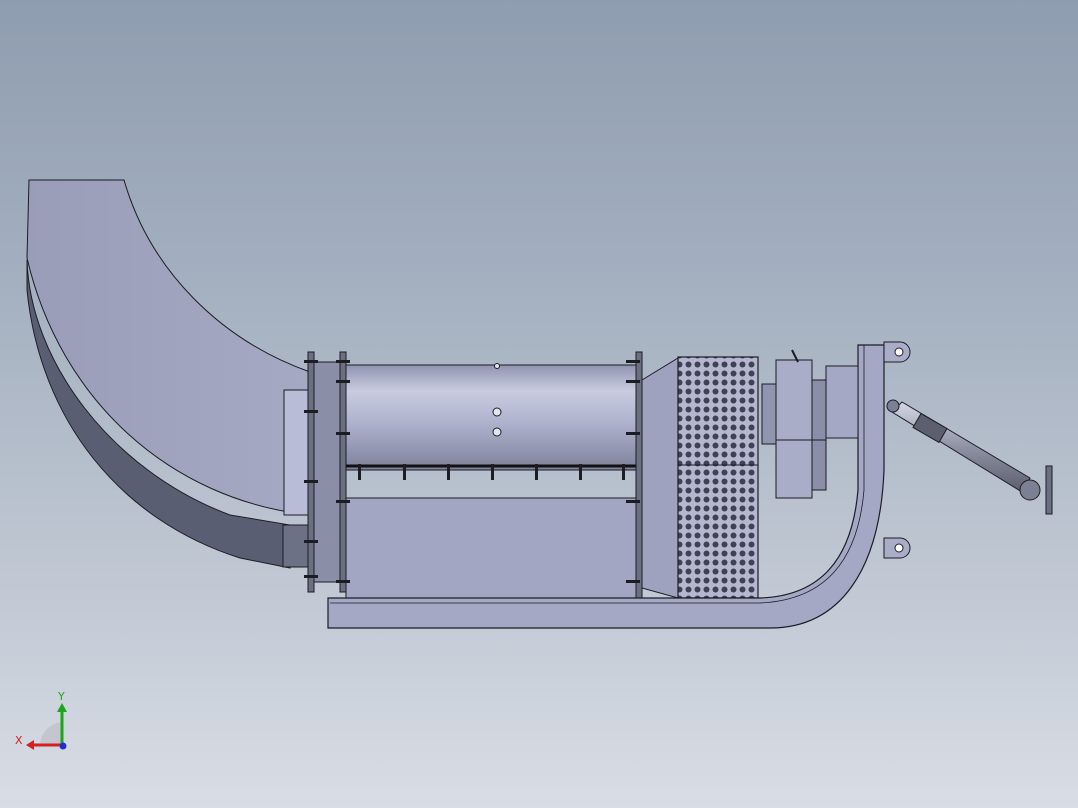 This screenshot has height=808, width=1078. What do you see at coordinates (718, 477) in the screenshot?
I see `perforated-screen` at bounding box center [718, 477].